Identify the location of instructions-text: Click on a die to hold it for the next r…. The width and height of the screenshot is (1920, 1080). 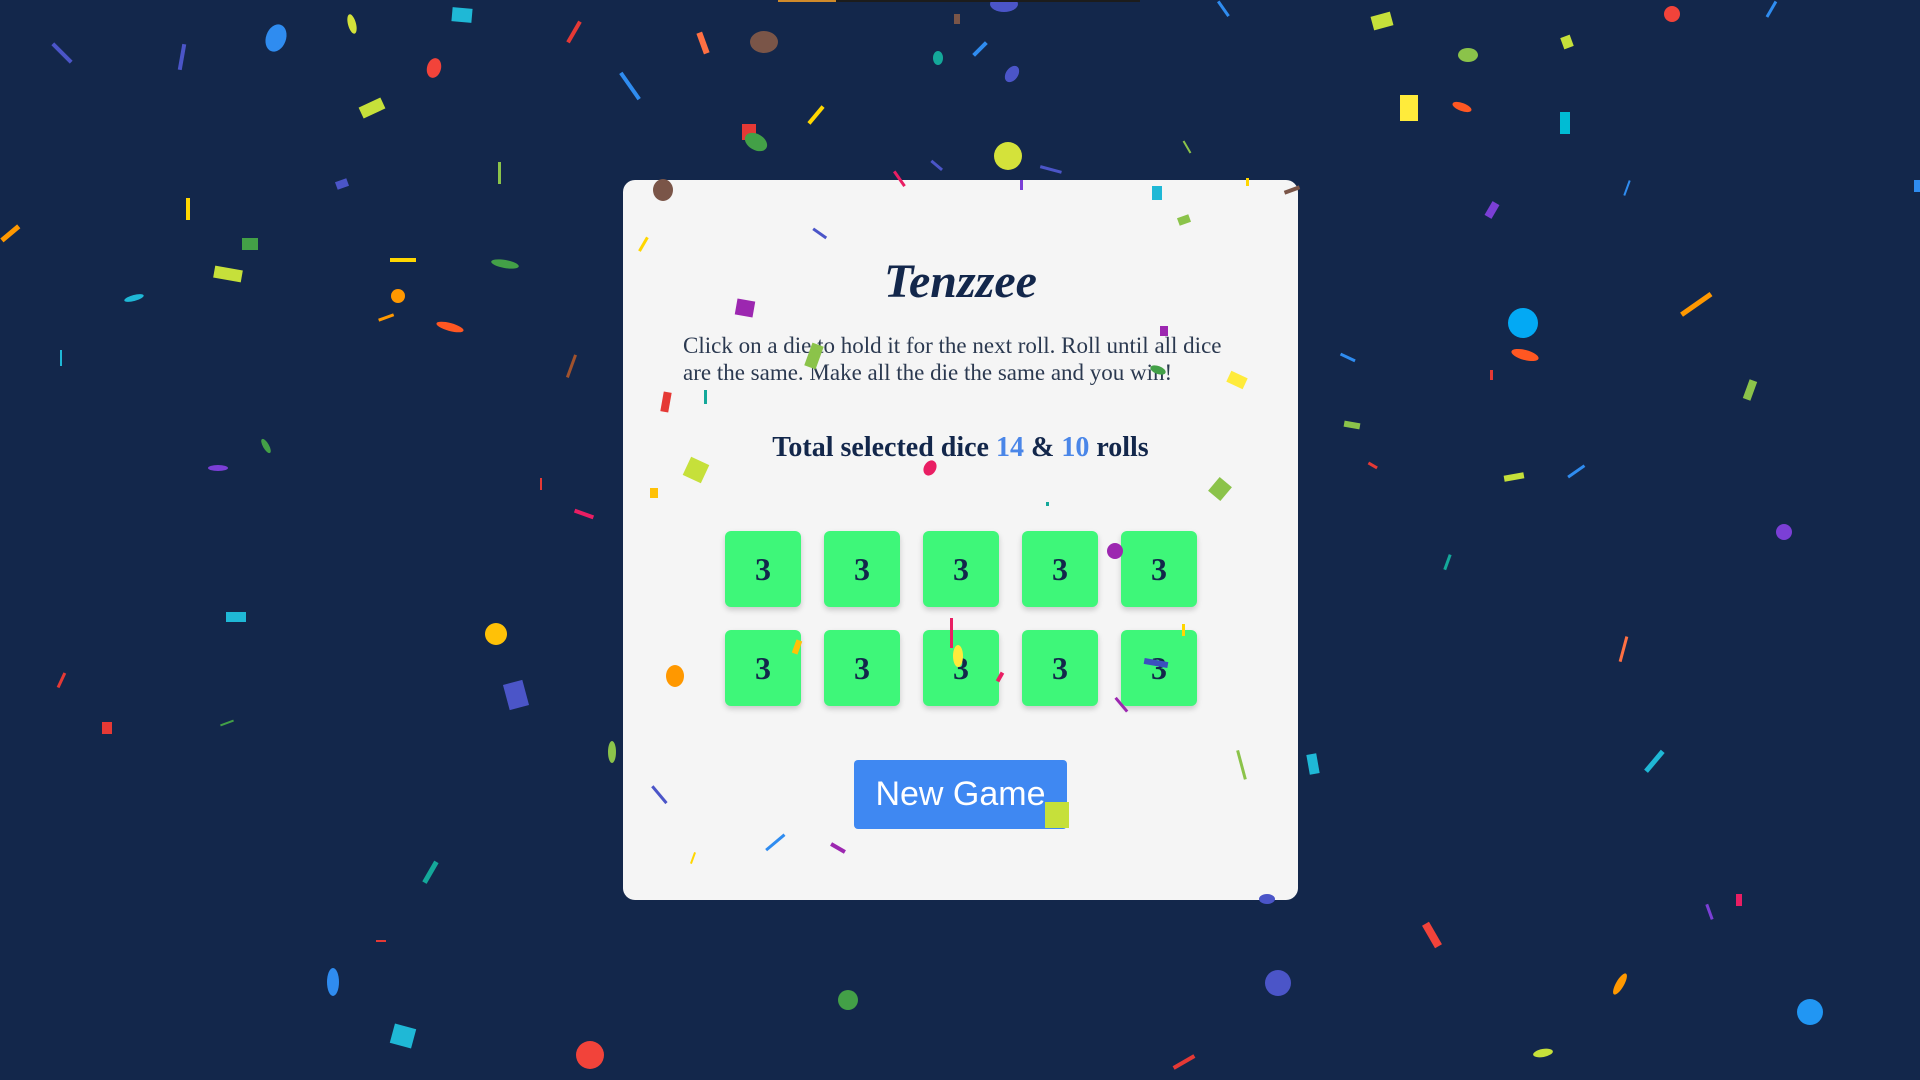
(952, 359).